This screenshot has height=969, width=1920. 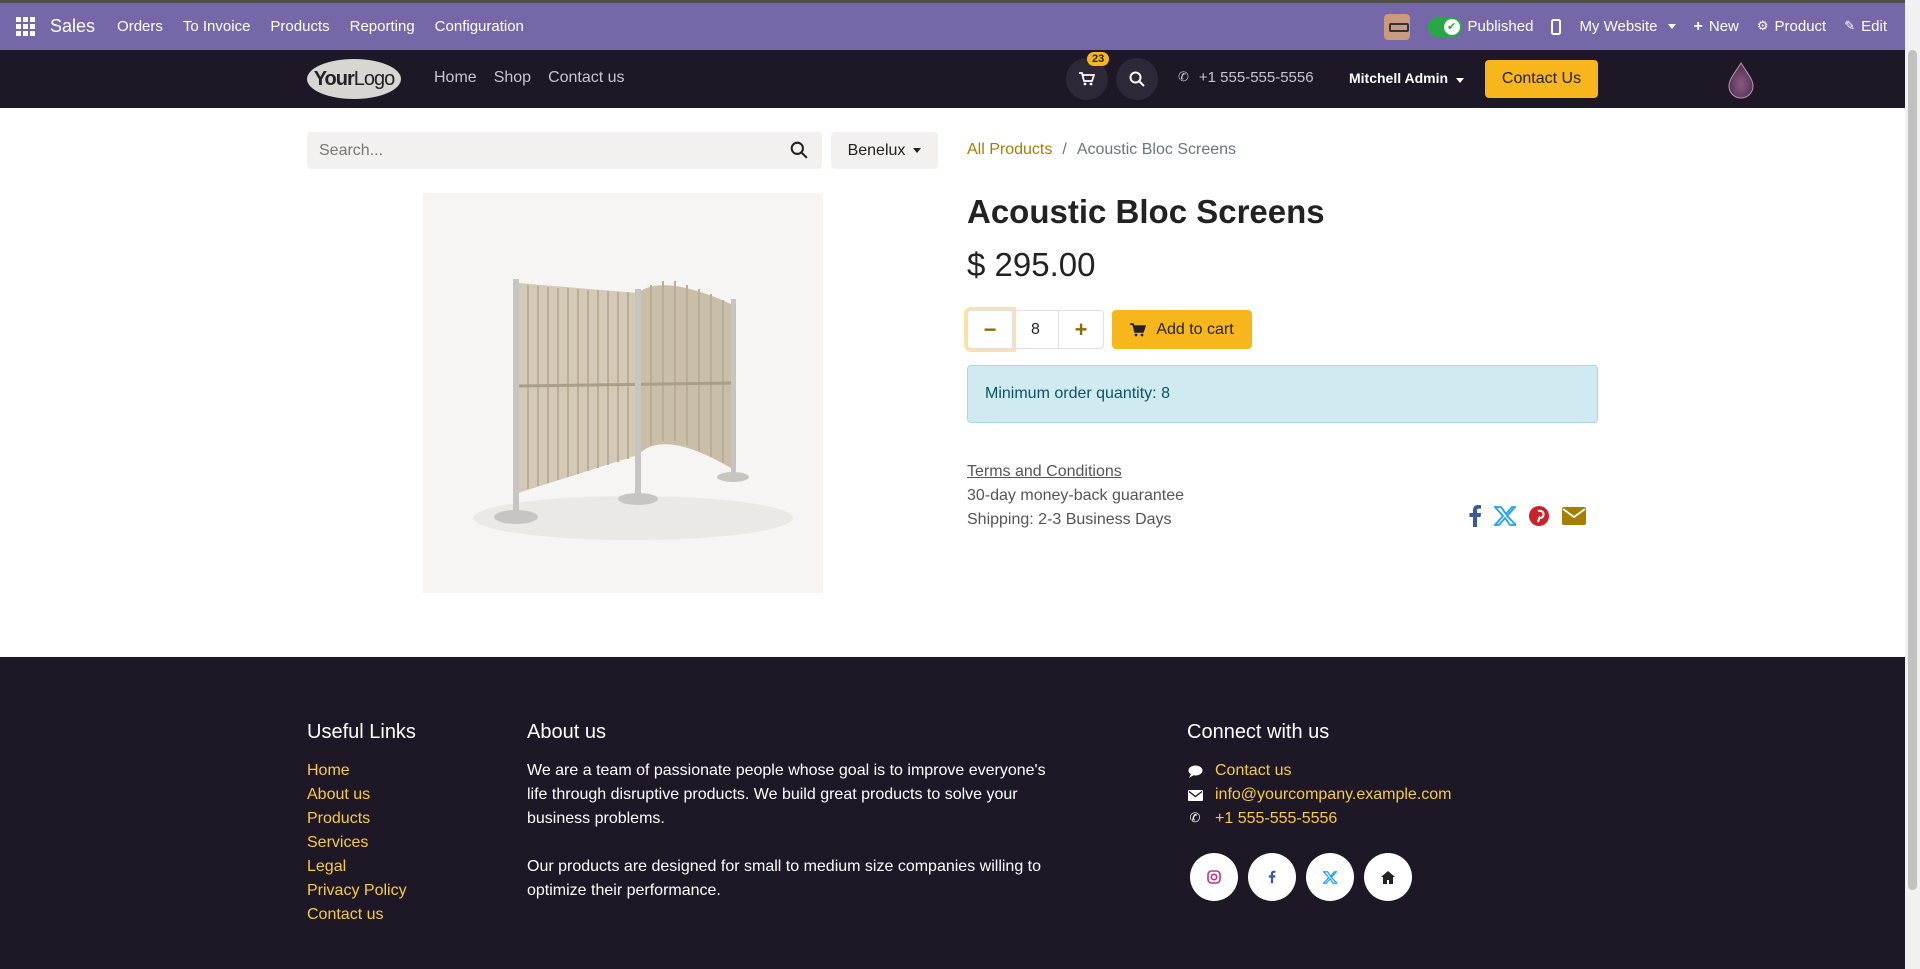 What do you see at coordinates (1396, 26) in the screenshot?
I see `user-avatar` at bounding box center [1396, 26].